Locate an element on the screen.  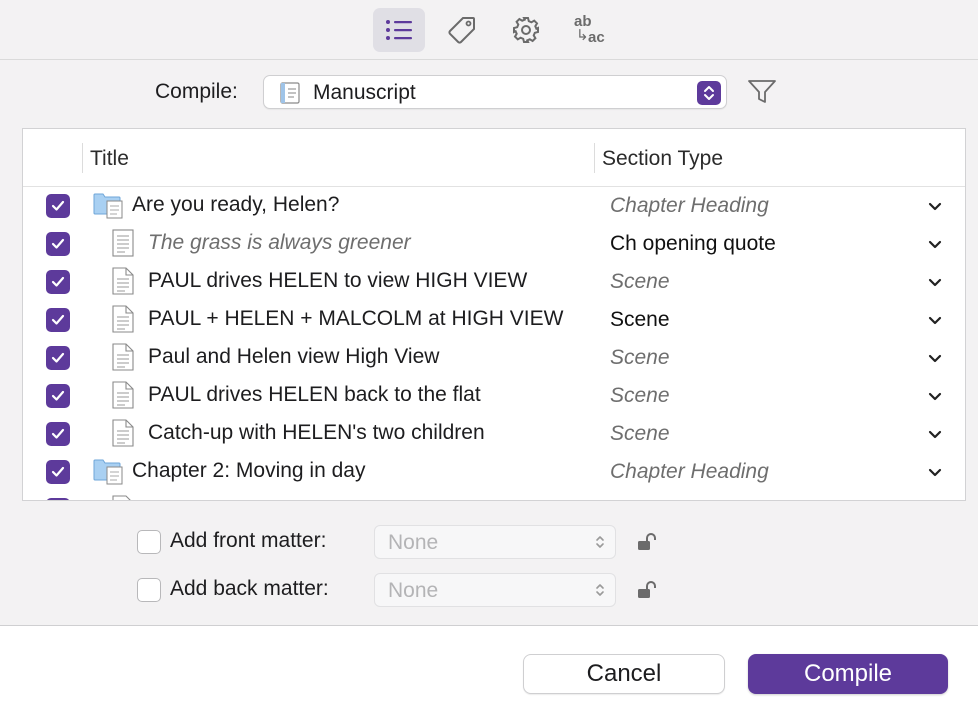
row-title: PAUL + HELEN + MALCOLM at HIGH VIEW is located at coordinates (356, 318).